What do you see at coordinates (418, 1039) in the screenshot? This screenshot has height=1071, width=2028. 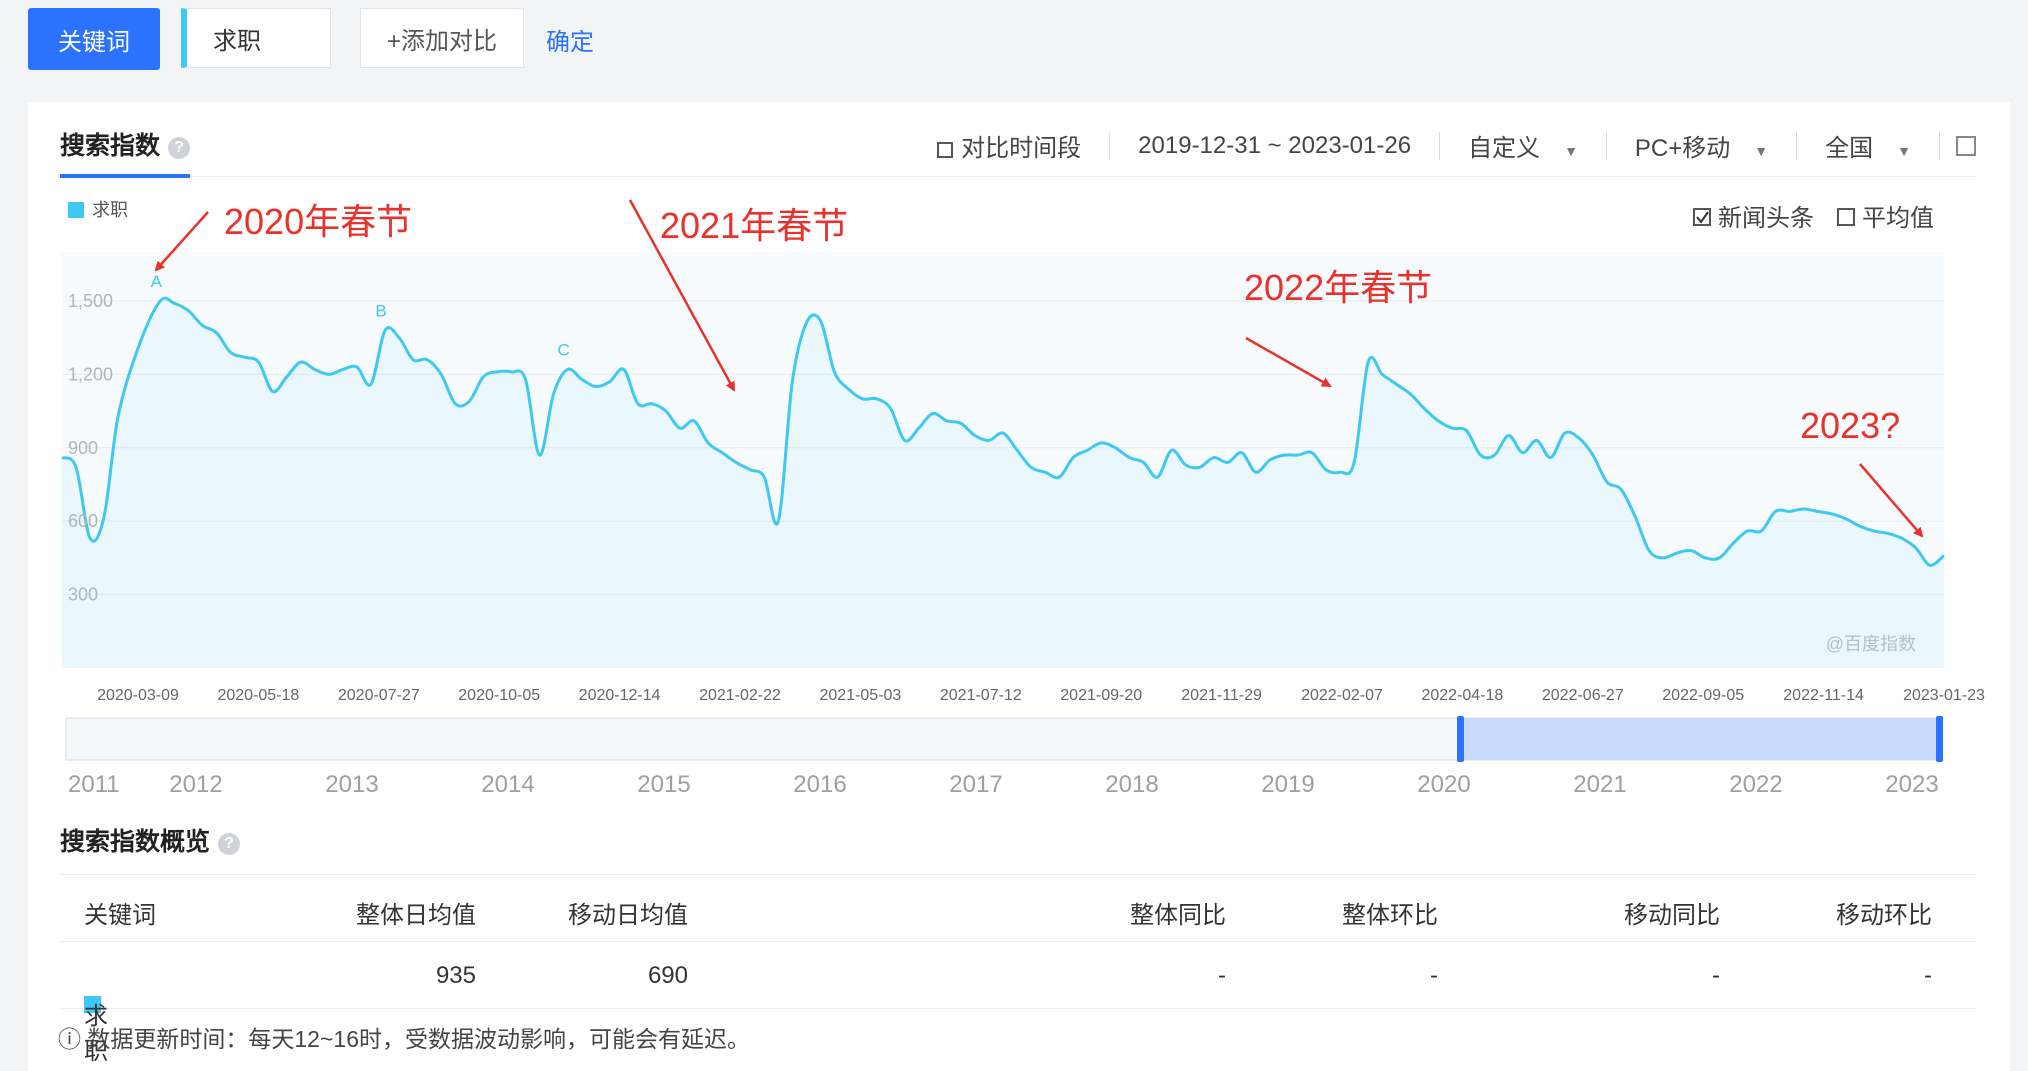 I see `update-note-text: 数据更新时间：每天12~16时，受数据波动影响，可能会有延迟。` at bounding box center [418, 1039].